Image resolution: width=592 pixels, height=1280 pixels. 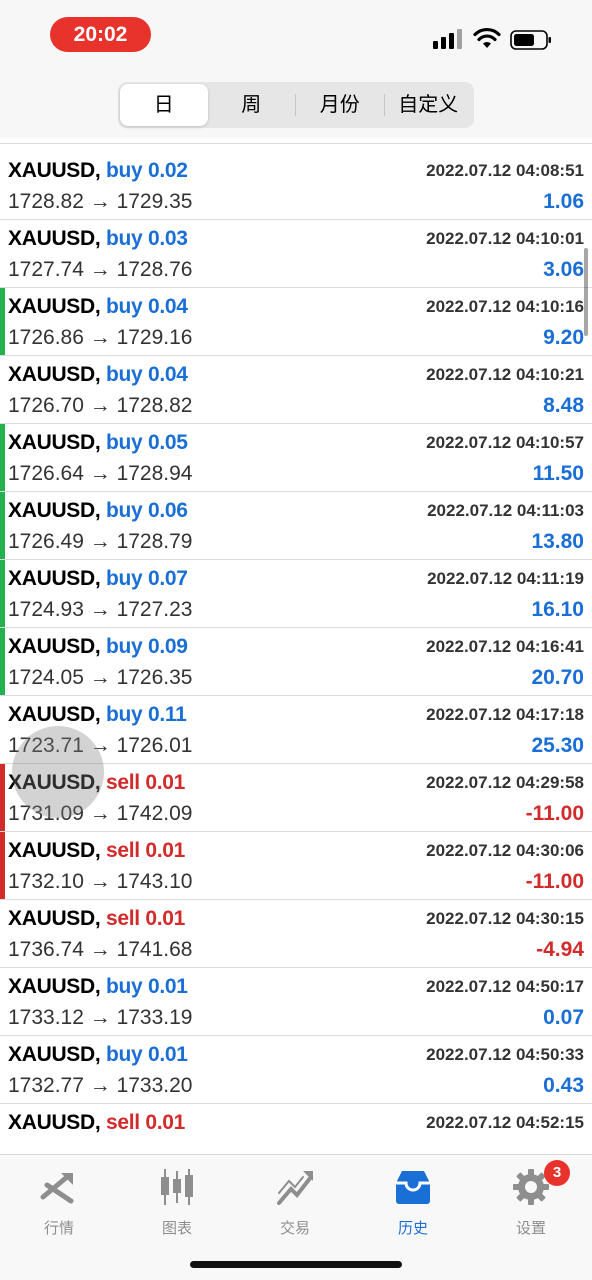 I want to click on trade-datetime: 2022.07.12 04:10:57, so click(x=505, y=442).